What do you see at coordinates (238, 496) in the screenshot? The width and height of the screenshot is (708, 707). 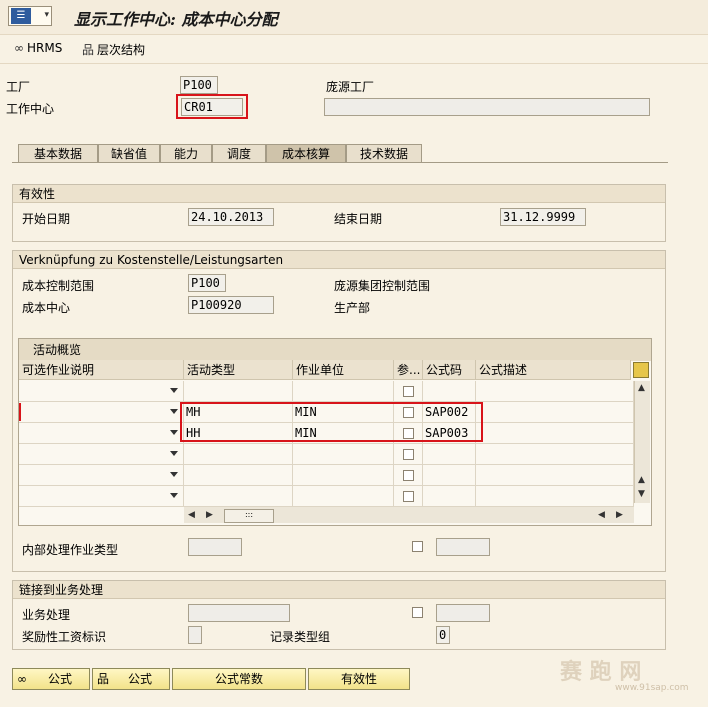 I see `row-6-activity-type` at bounding box center [238, 496].